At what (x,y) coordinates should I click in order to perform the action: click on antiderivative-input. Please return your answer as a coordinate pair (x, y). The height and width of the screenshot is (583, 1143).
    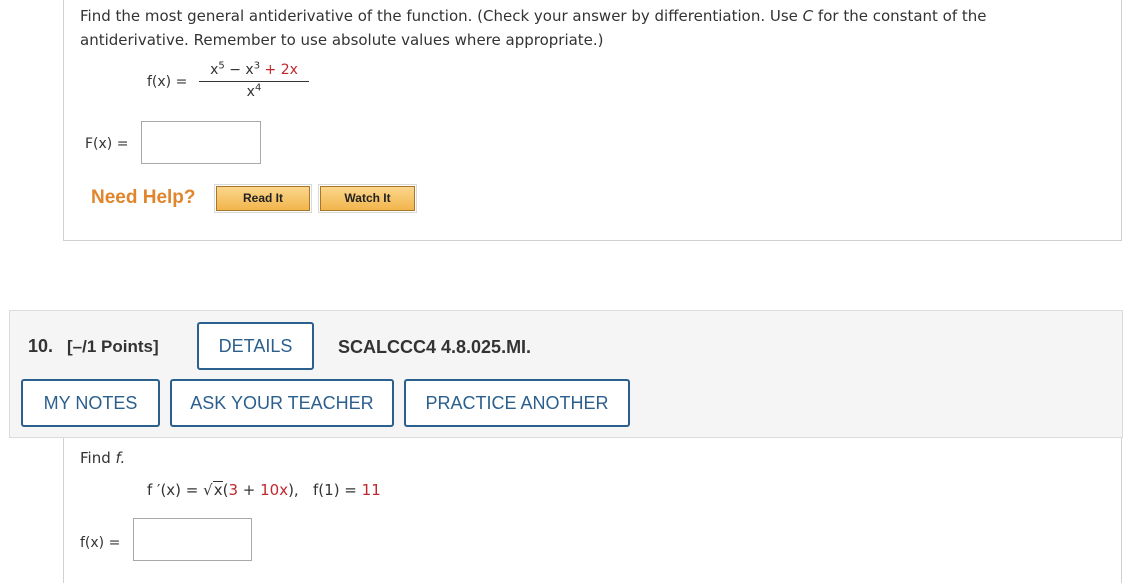
    Looking at the image, I should click on (201, 142).